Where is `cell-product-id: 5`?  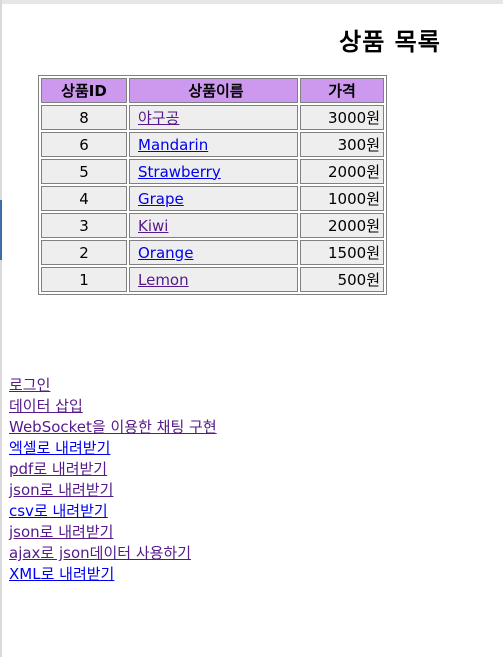
cell-product-id: 5 is located at coordinates (84, 171).